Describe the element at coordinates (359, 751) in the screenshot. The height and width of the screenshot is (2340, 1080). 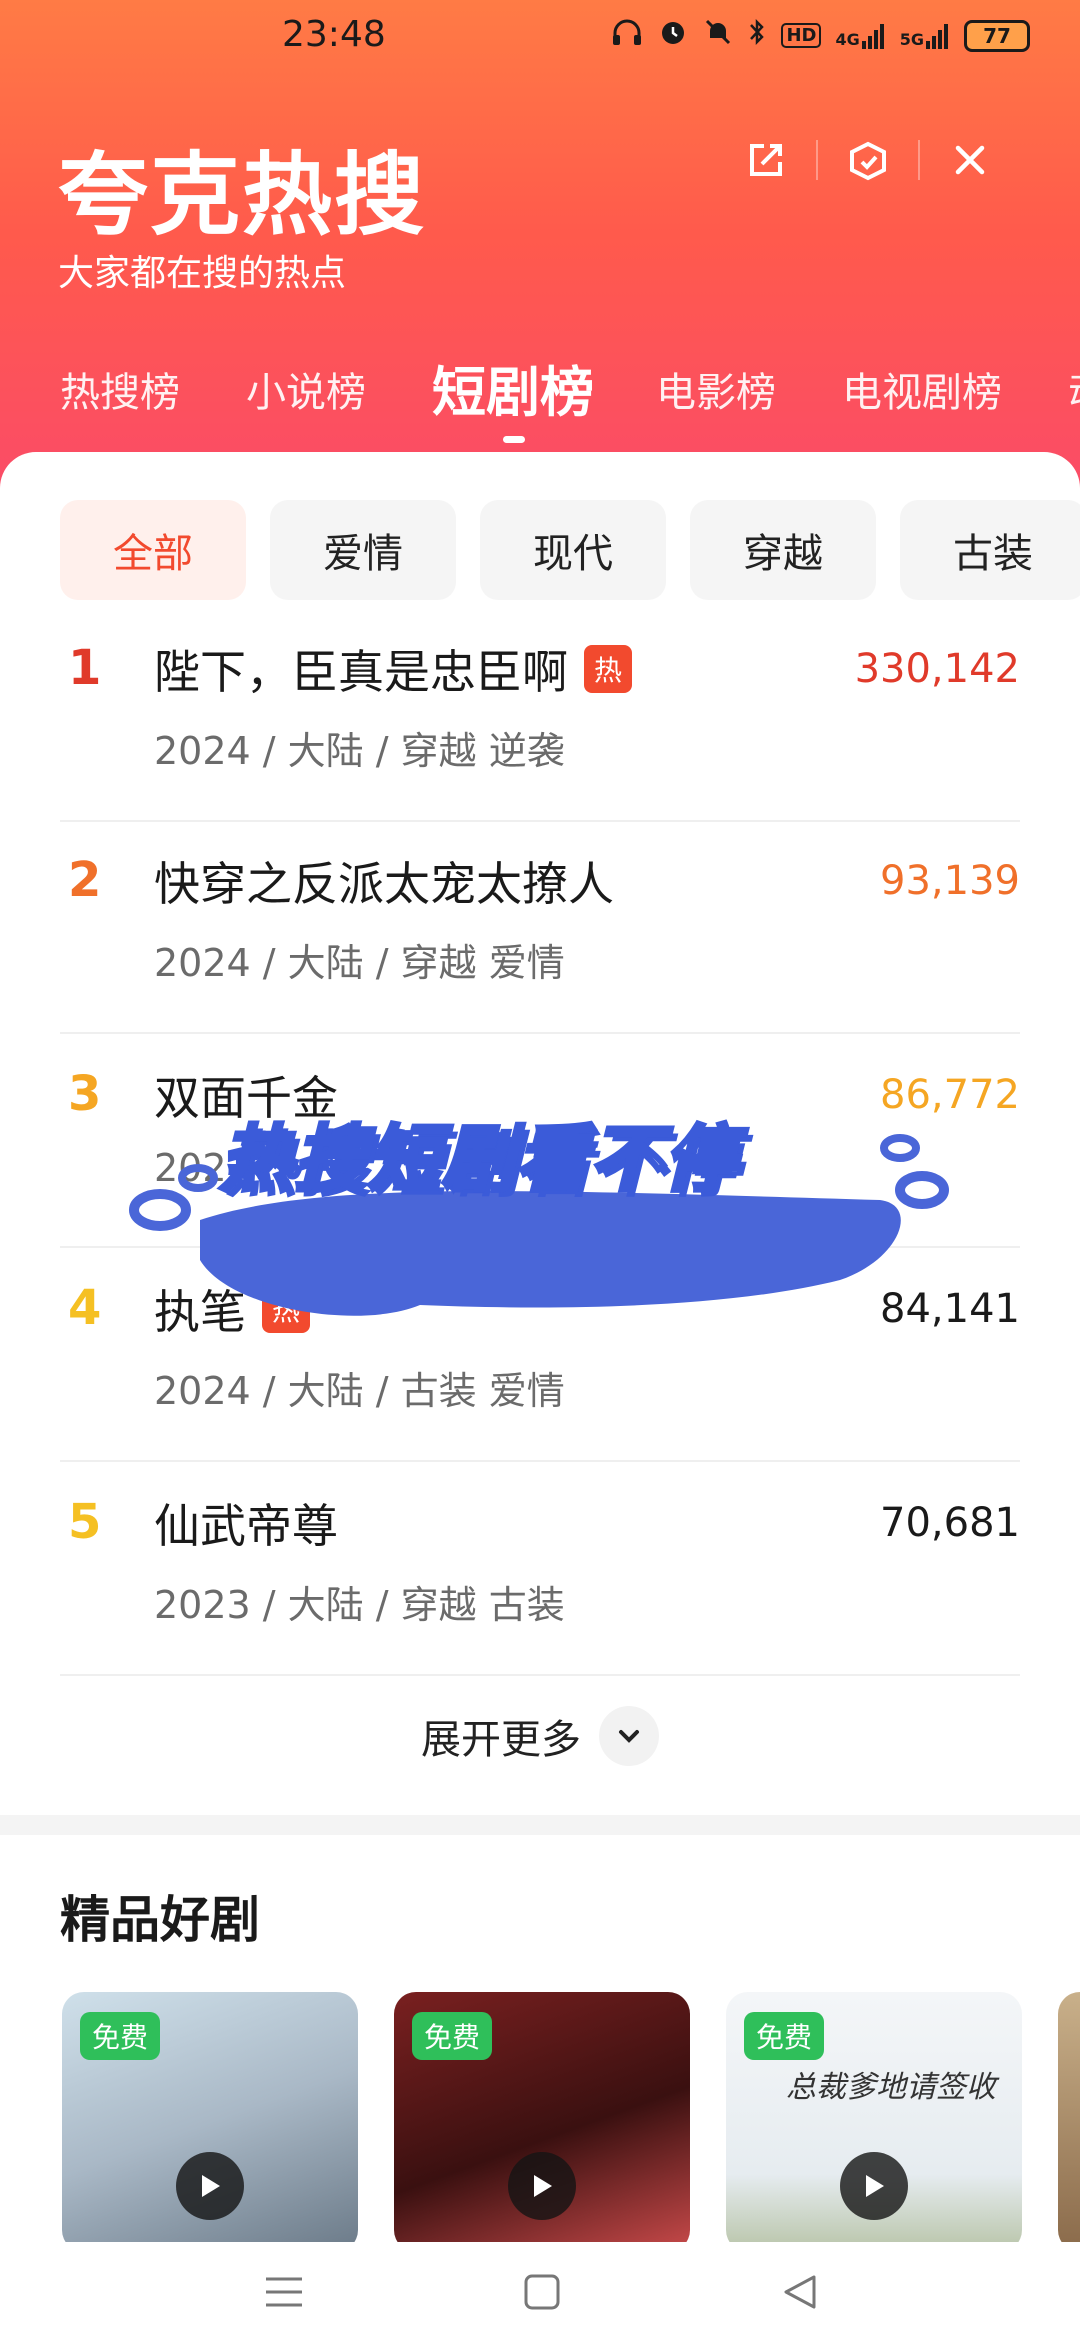
I see `drama-meta: 2024 / 大陆 / 穿越 逆袭` at that location.